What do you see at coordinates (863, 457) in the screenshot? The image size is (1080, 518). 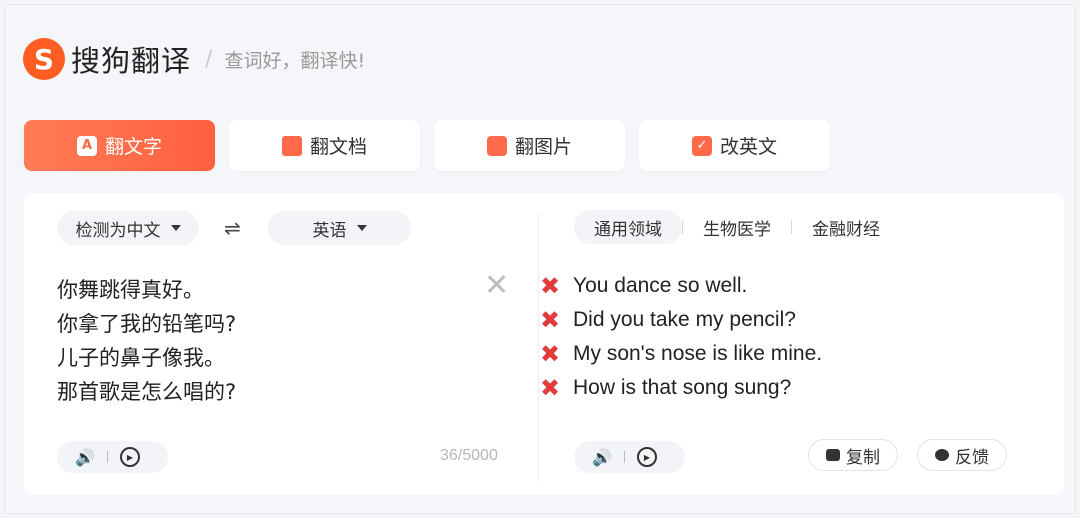 I see `copy-label: 复制` at bounding box center [863, 457].